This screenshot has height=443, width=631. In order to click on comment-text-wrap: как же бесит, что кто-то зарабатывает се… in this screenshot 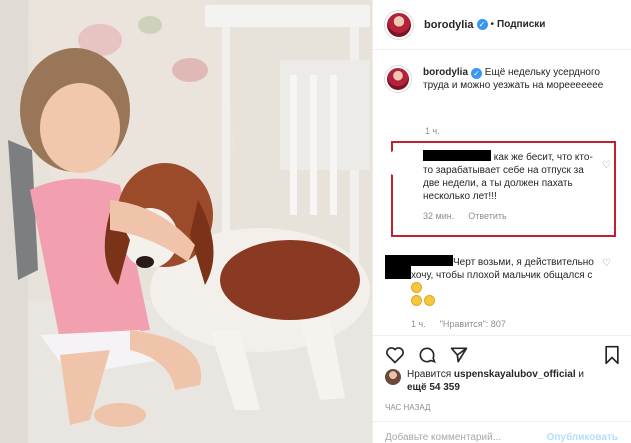, I will do `click(511, 176)`.